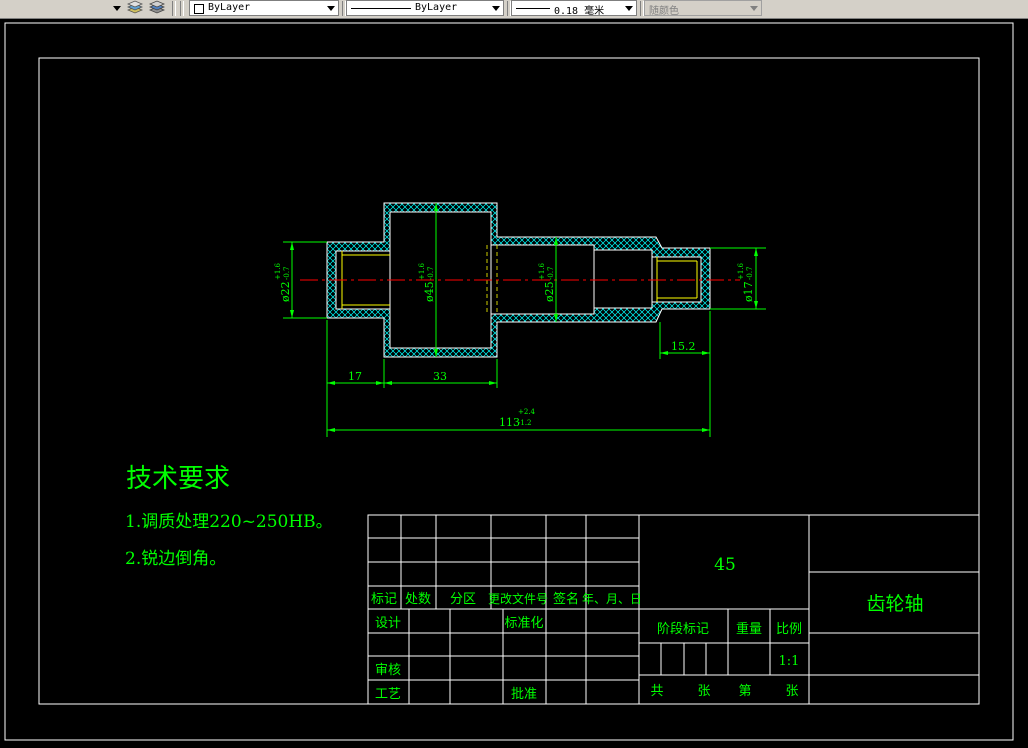 The image size is (1028, 748). I want to click on linetype-dropdown-value: ByLayer, so click(436, 7).